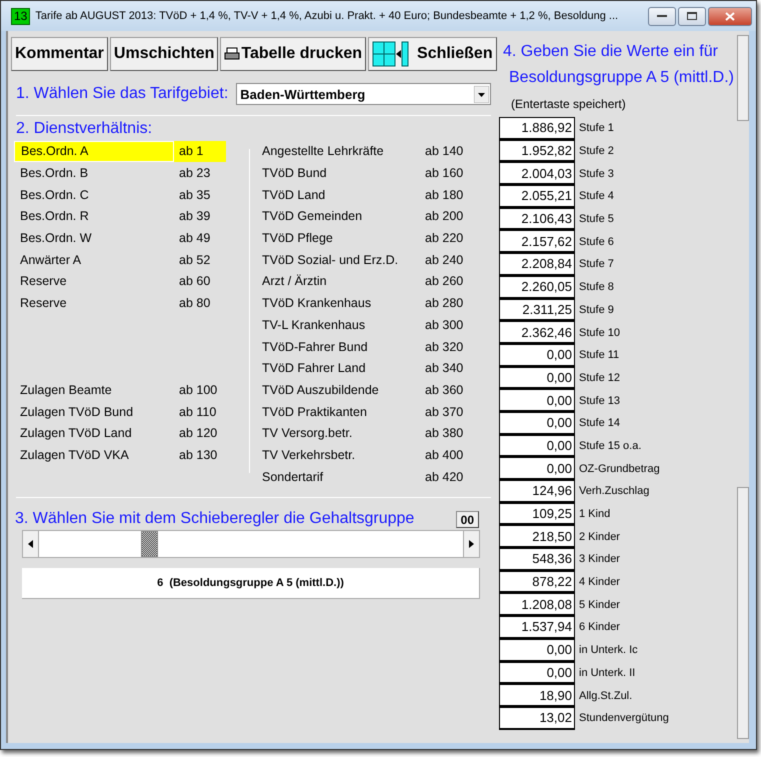  Describe the element at coordinates (569, 104) in the screenshot. I see `hint-text: (Entertaste speichert)` at that location.